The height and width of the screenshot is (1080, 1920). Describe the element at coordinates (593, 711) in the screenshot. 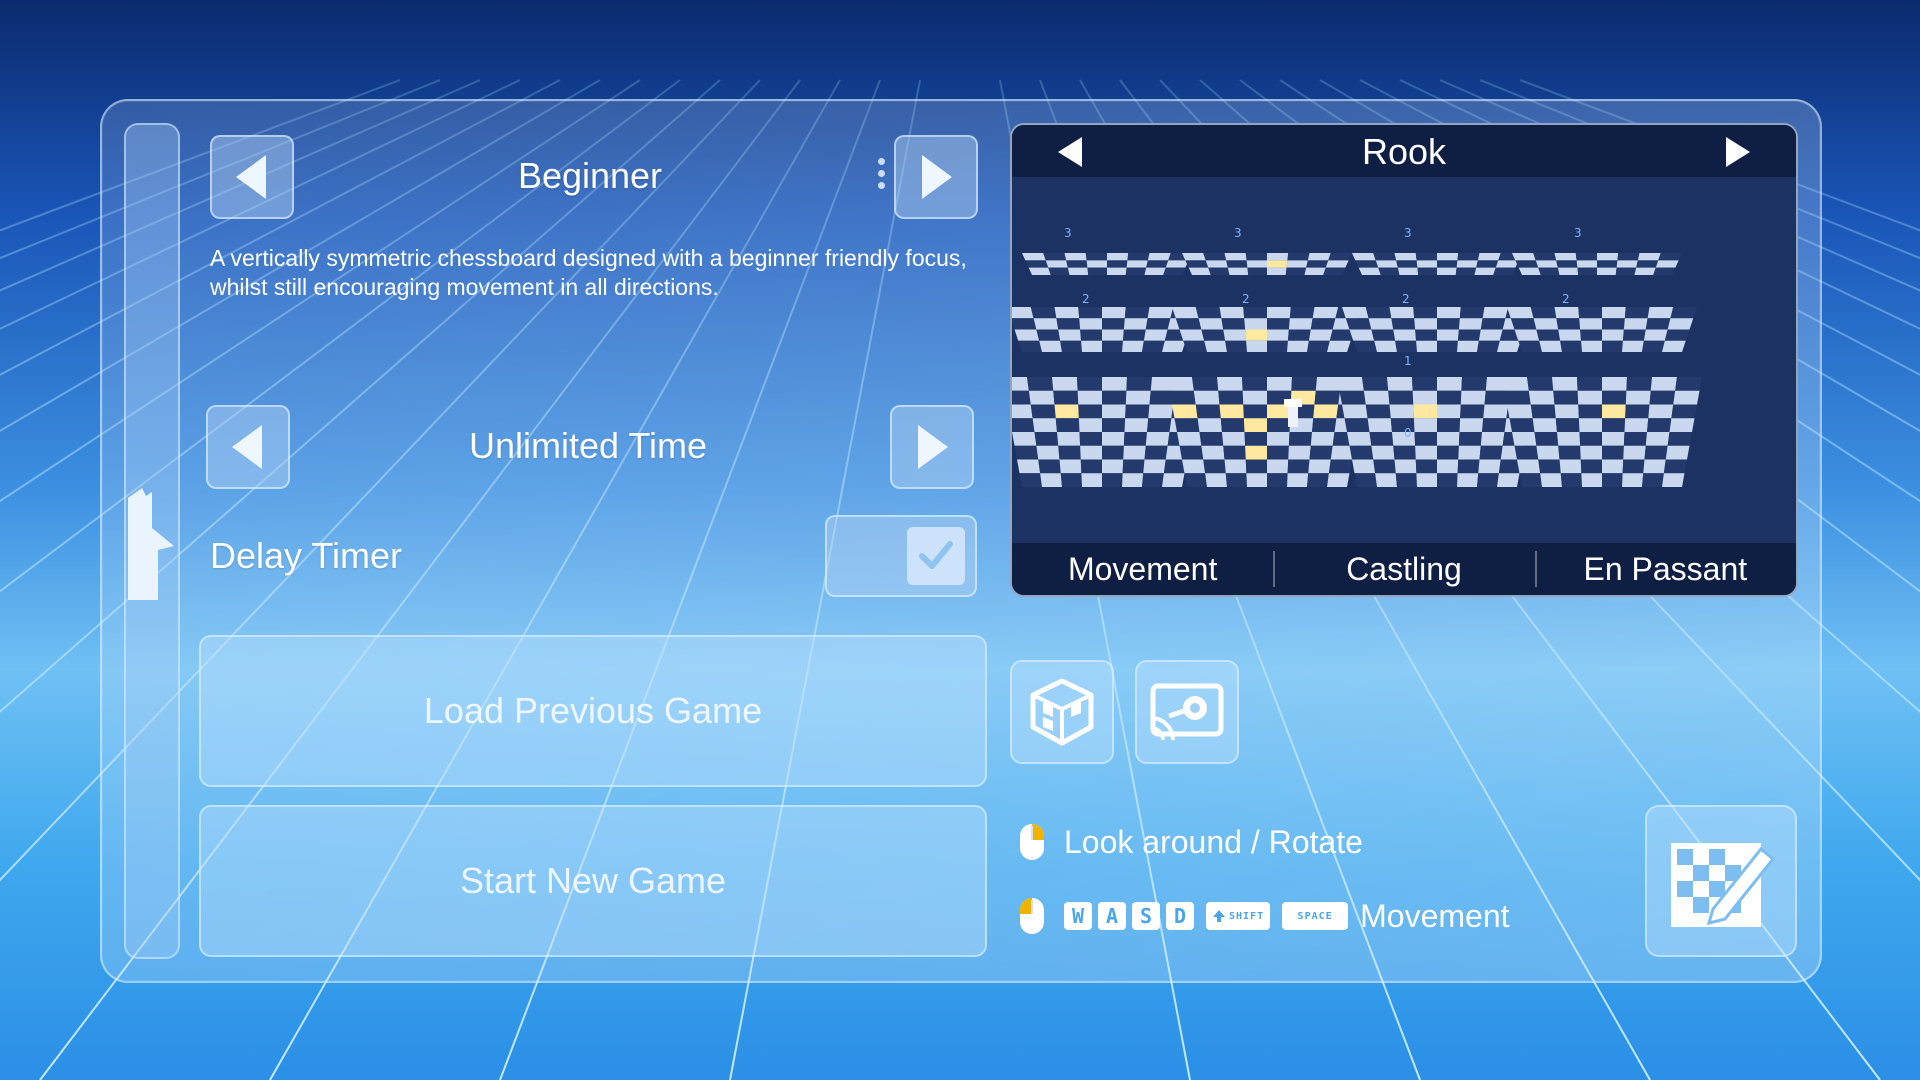

I see `load-previous-game-button: Load Previous Game` at that location.